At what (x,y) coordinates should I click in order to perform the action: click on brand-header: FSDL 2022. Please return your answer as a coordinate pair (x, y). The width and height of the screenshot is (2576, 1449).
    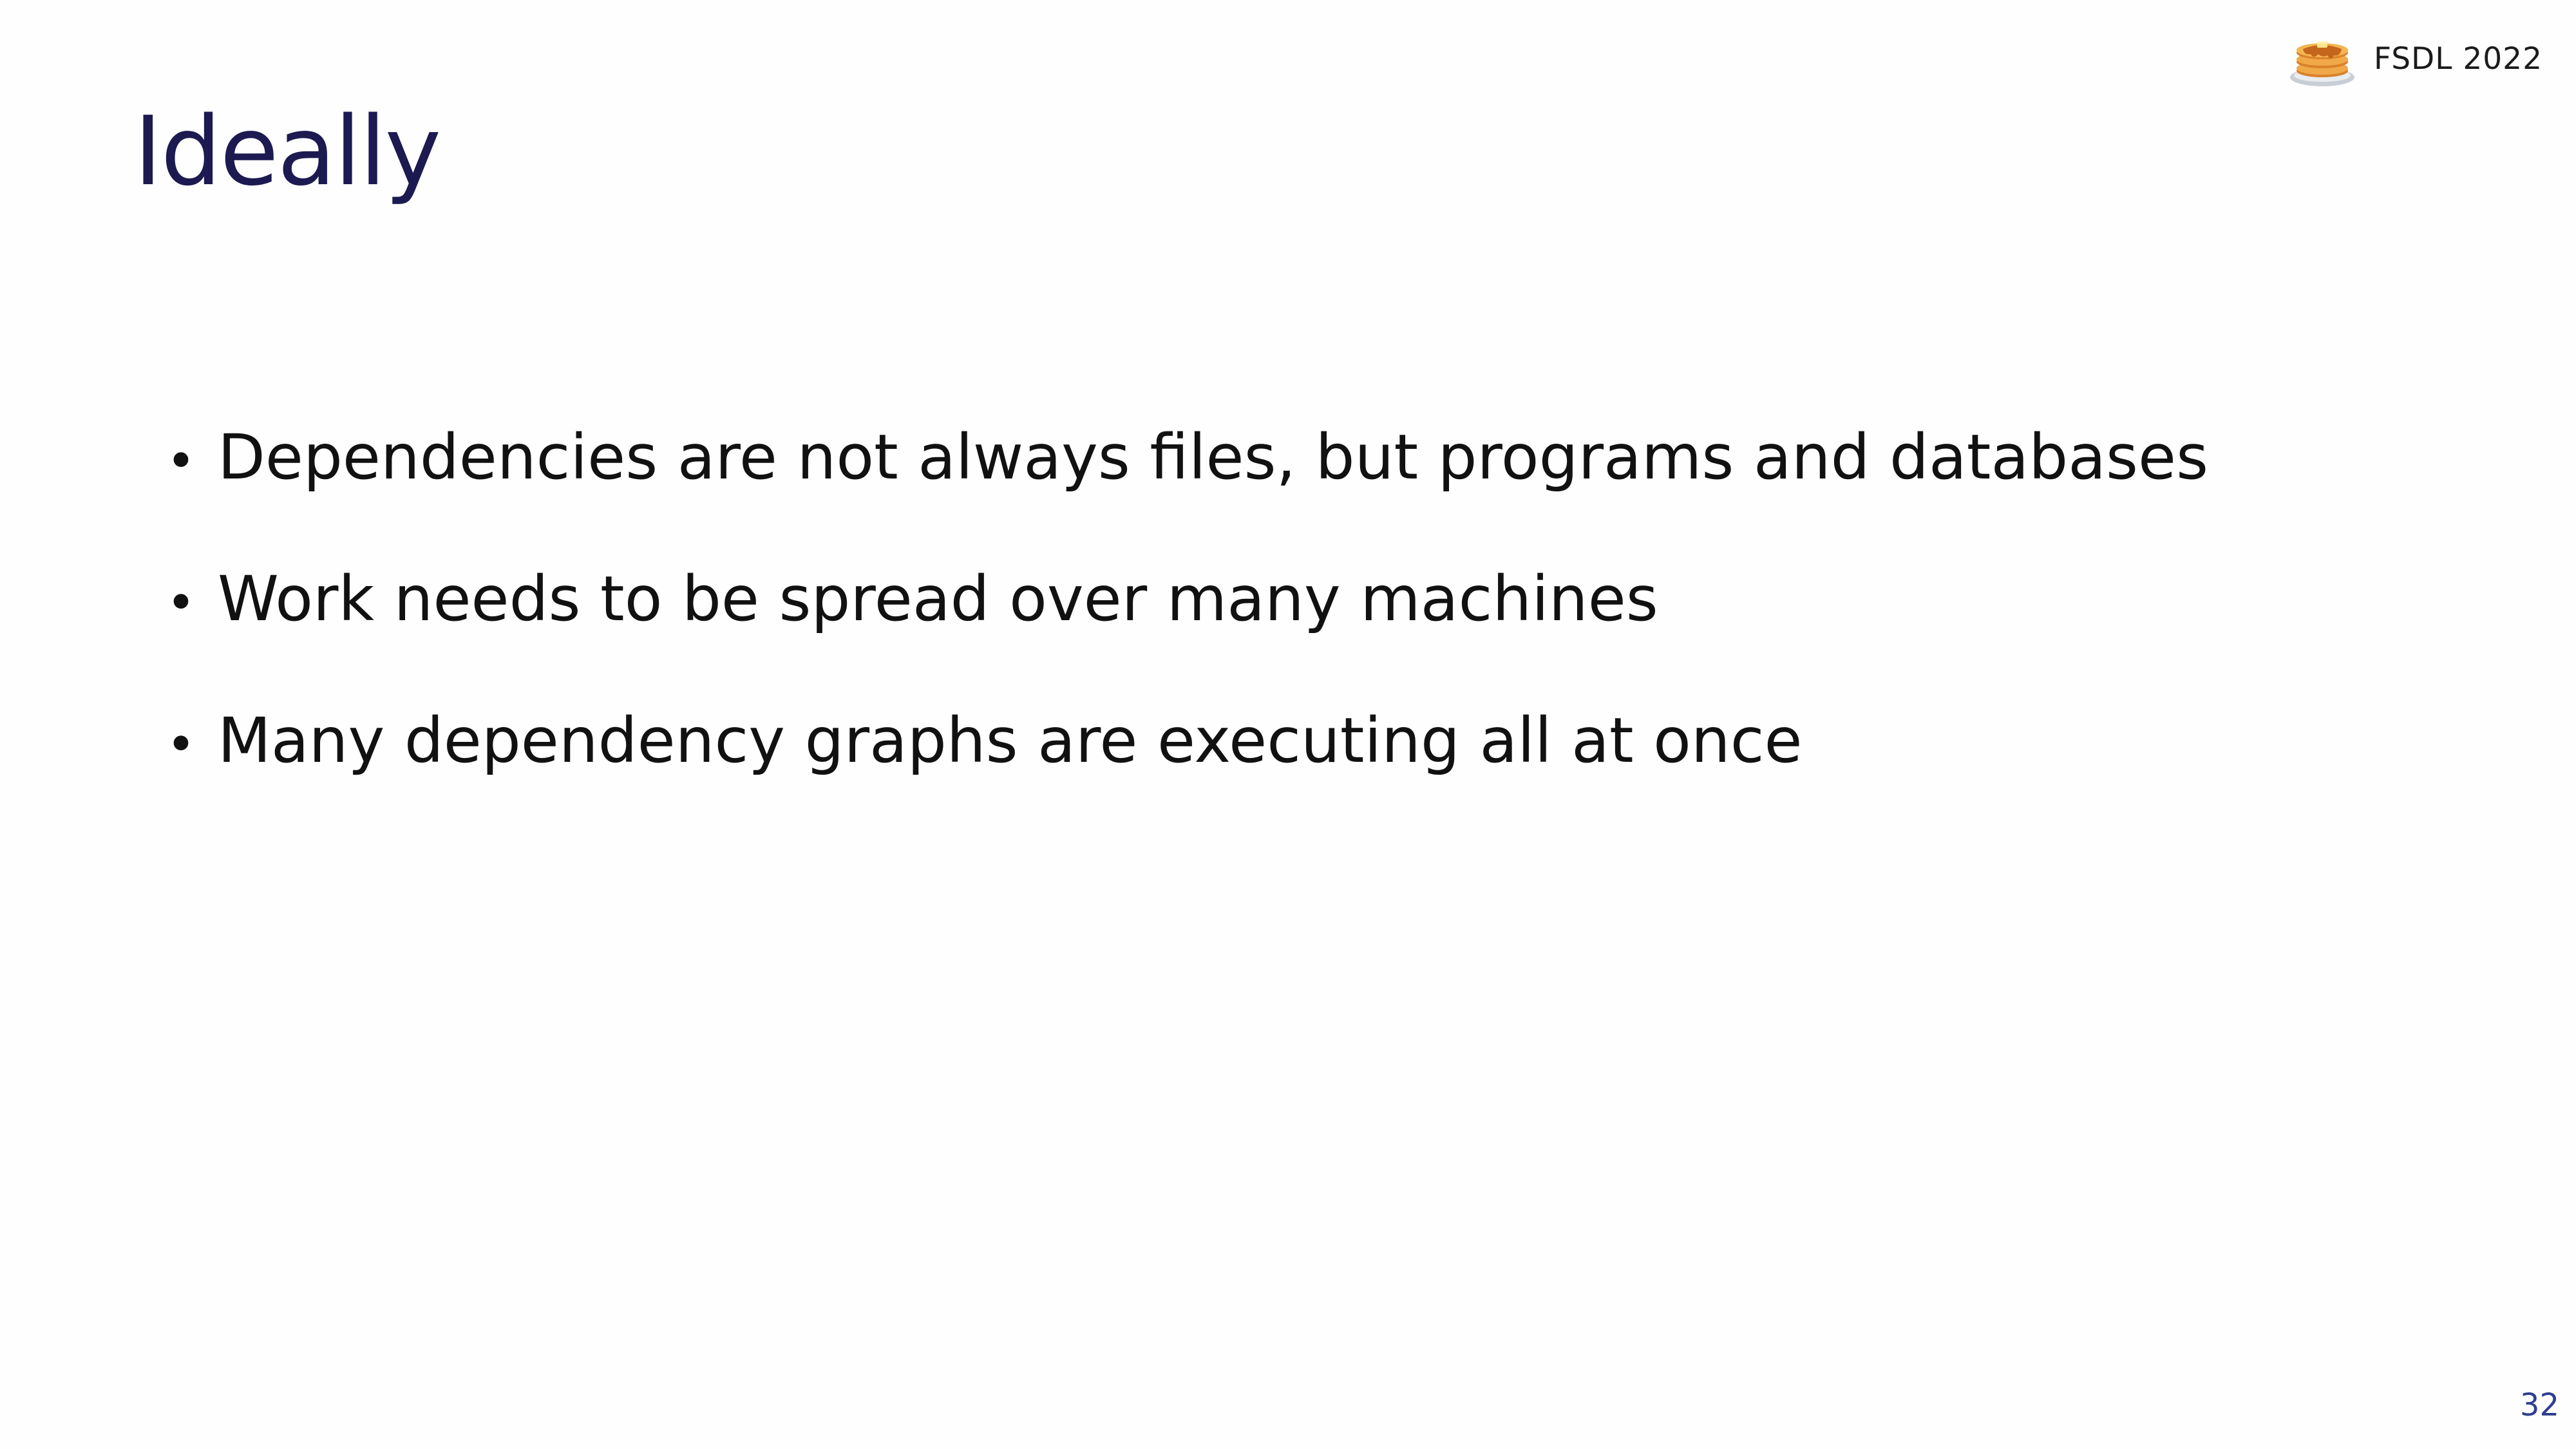
    Looking at the image, I should click on (2416, 59).